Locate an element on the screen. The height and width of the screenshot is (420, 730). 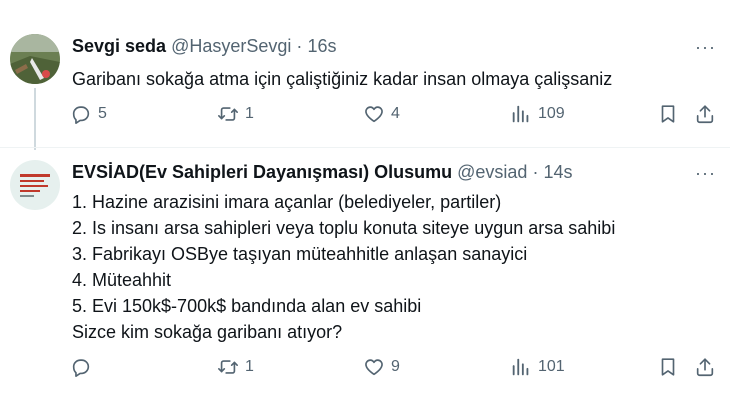
reply-button: 5 is located at coordinates (88, 114).